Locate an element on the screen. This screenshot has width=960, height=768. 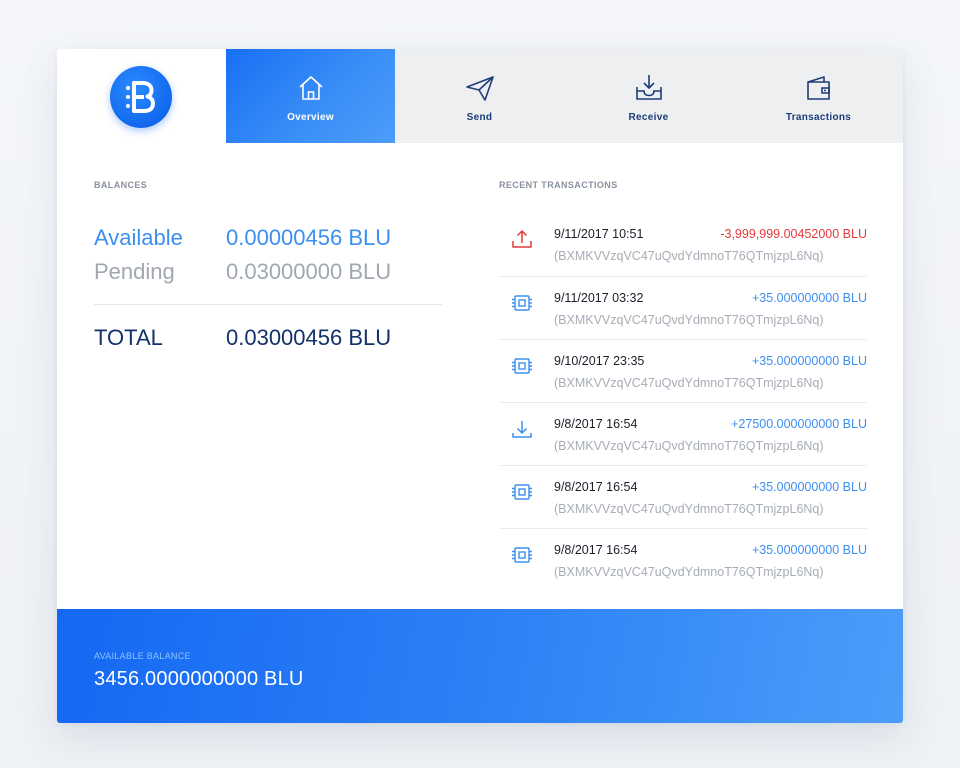
inbox-download-icon is located at coordinates (648, 87).